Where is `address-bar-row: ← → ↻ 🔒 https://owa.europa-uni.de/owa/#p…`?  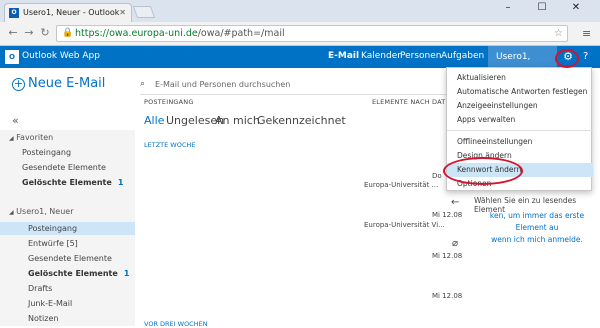 address-bar-row: ← → ↻ 🔒 https://owa.europa-uni.de/owa/#p… is located at coordinates (300, 34).